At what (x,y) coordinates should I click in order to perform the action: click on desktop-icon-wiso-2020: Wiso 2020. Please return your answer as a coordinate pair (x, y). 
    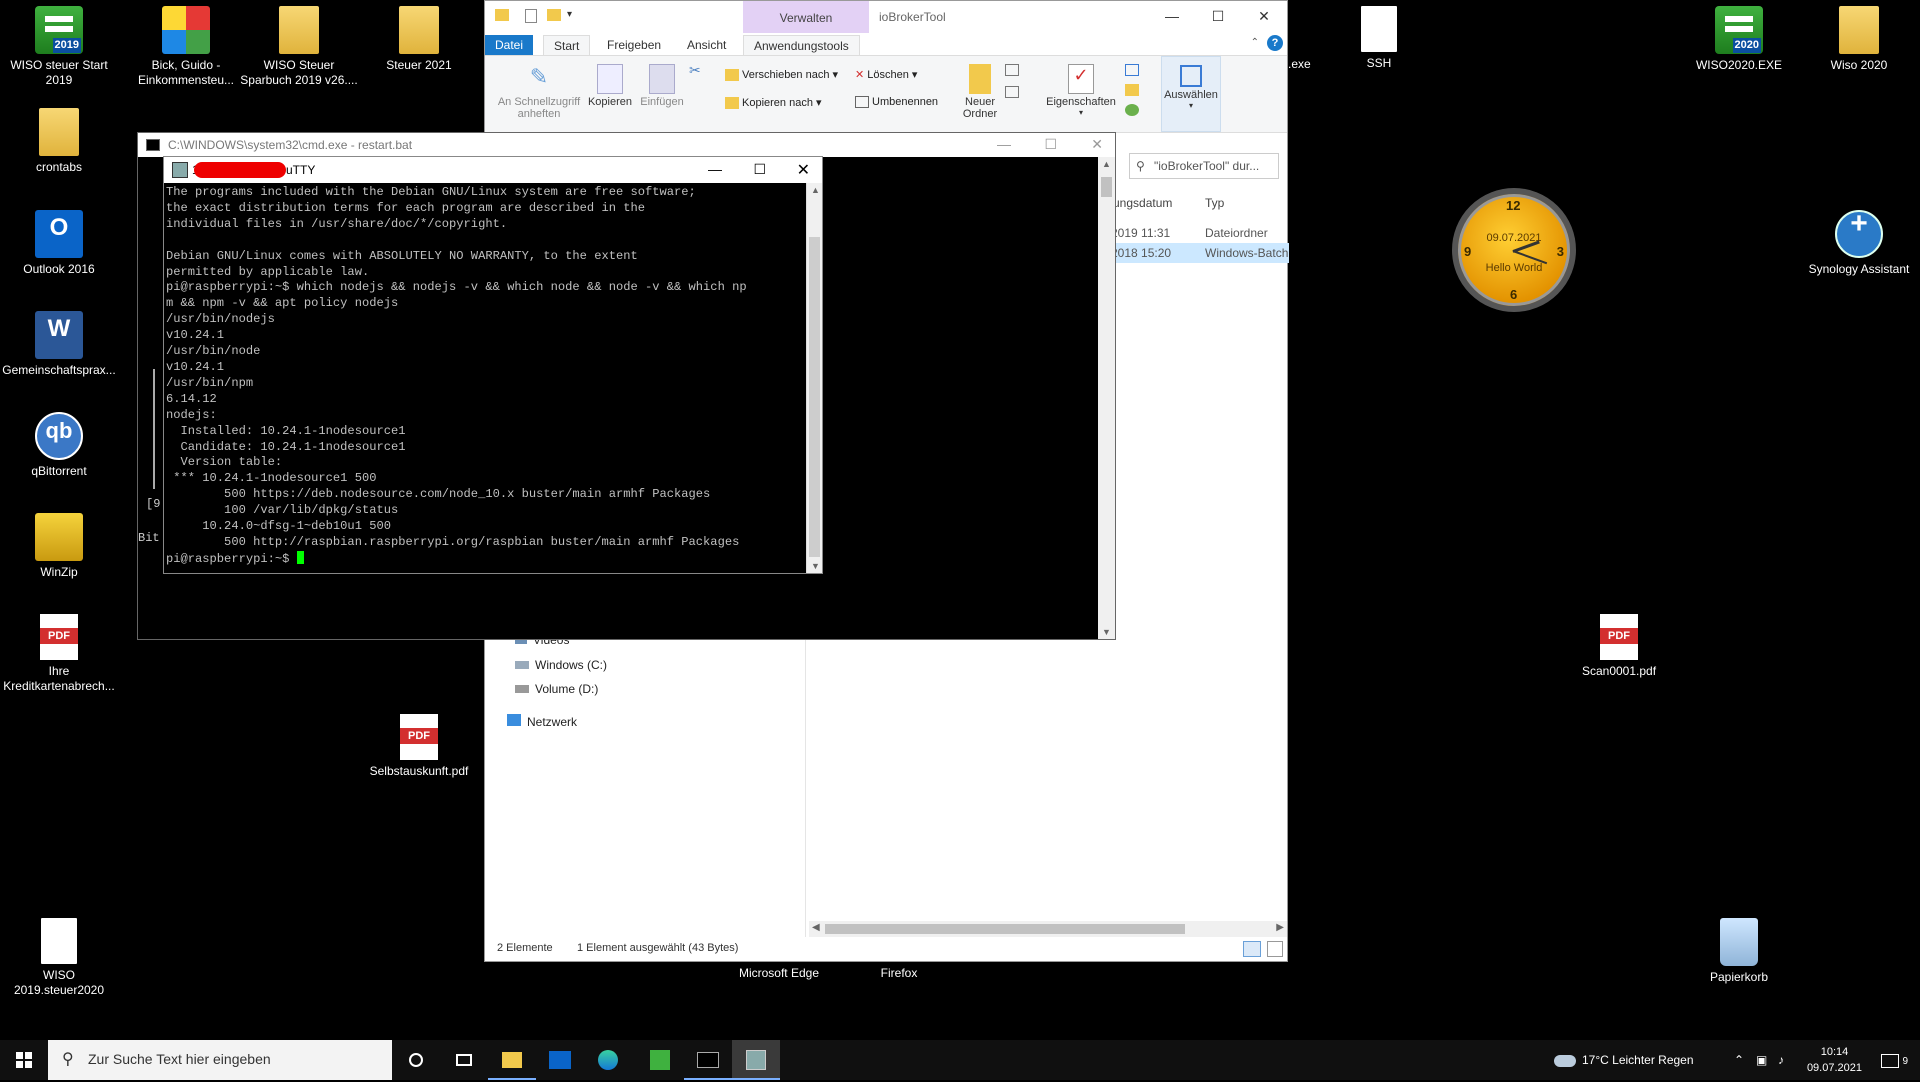
    Looking at the image, I should click on (1859, 39).